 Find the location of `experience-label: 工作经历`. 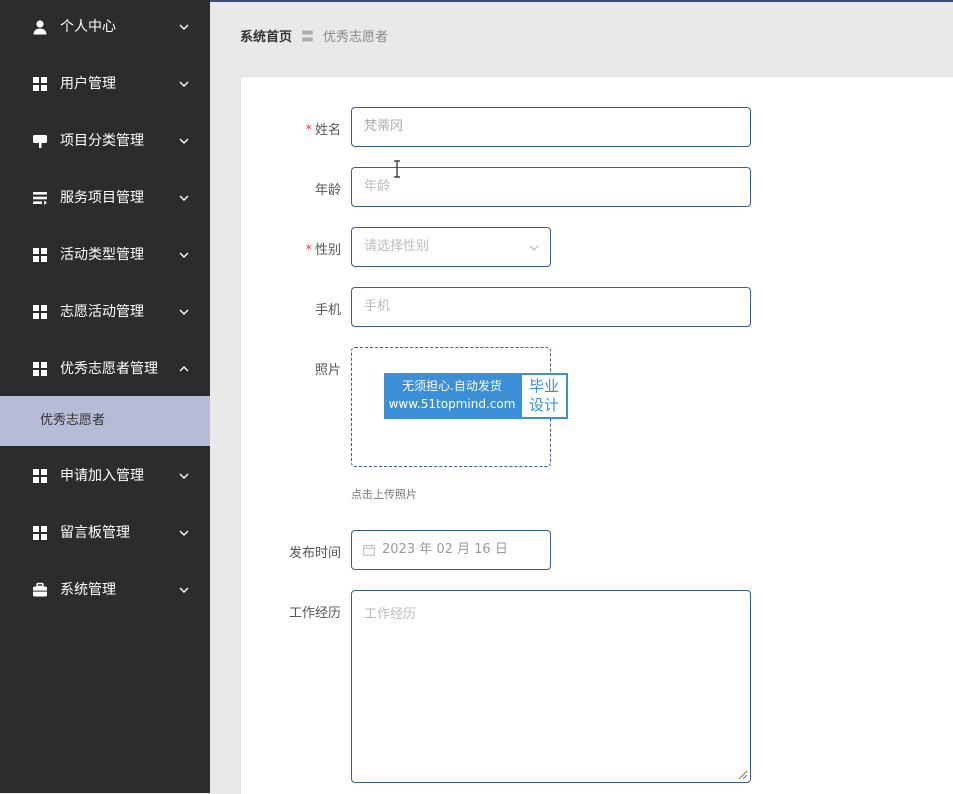

experience-label: 工作经历 is located at coordinates (314, 613).